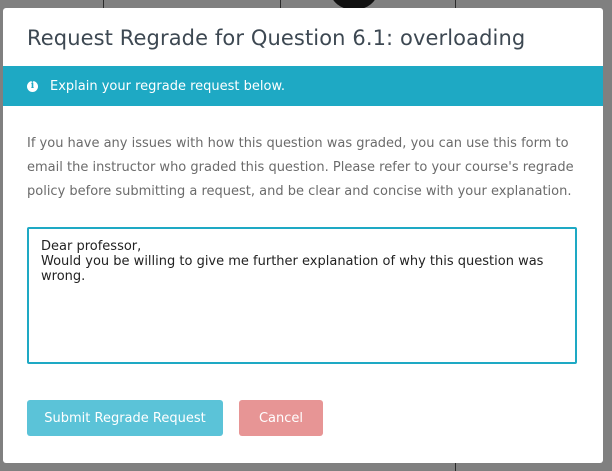 This screenshot has height=471, width=612. Describe the element at coordinates (281, 418) in the screenshot. I see `cancel-button: Cancel` at that location.